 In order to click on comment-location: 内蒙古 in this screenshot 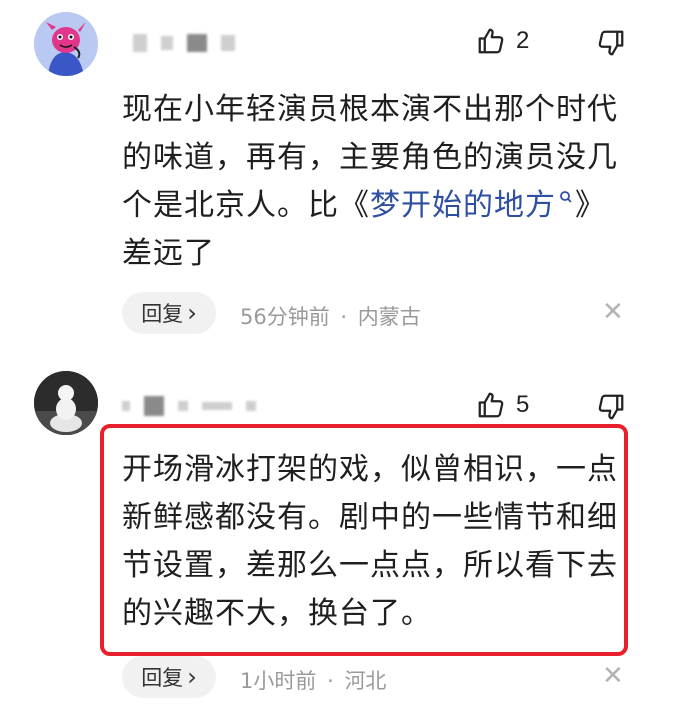, I will do `click(389, 317)`.